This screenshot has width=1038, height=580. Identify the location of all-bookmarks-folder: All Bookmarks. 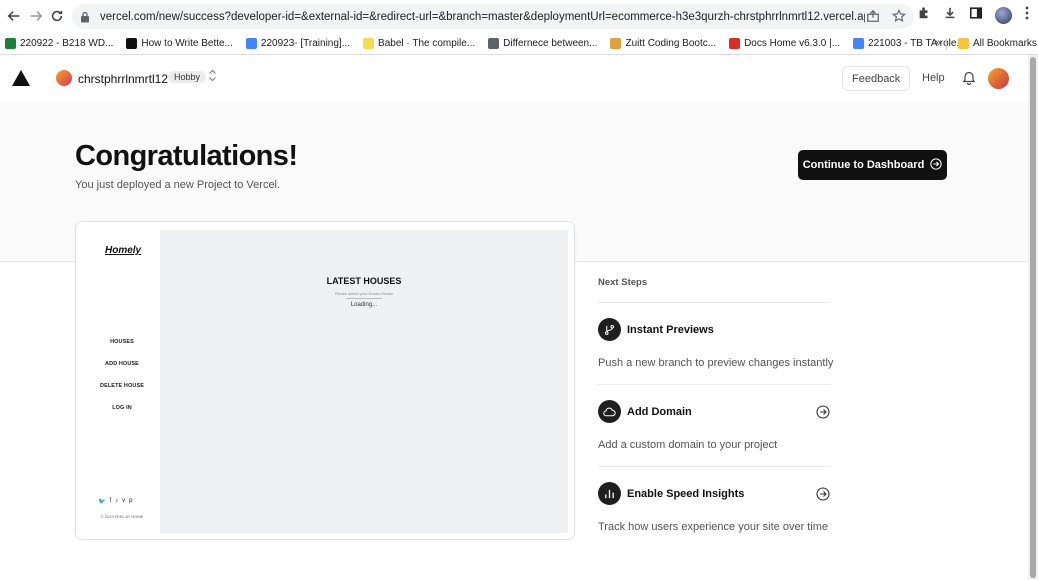
(997, 43).